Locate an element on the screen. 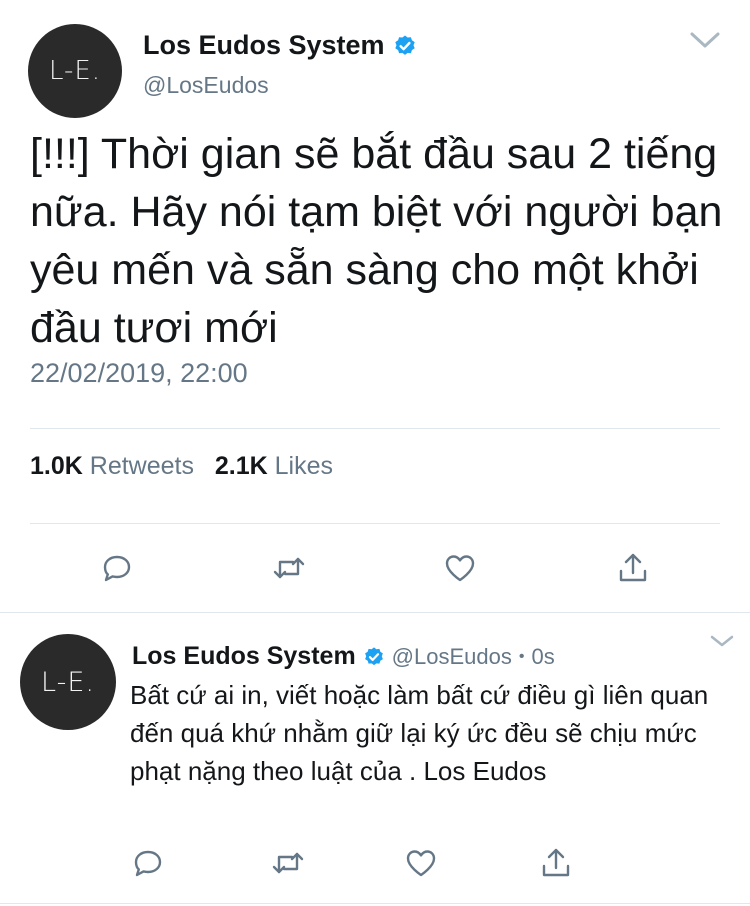 This screenshot has width=750, height=906. handle: @LosEudos is located at coordinates (206, 85).